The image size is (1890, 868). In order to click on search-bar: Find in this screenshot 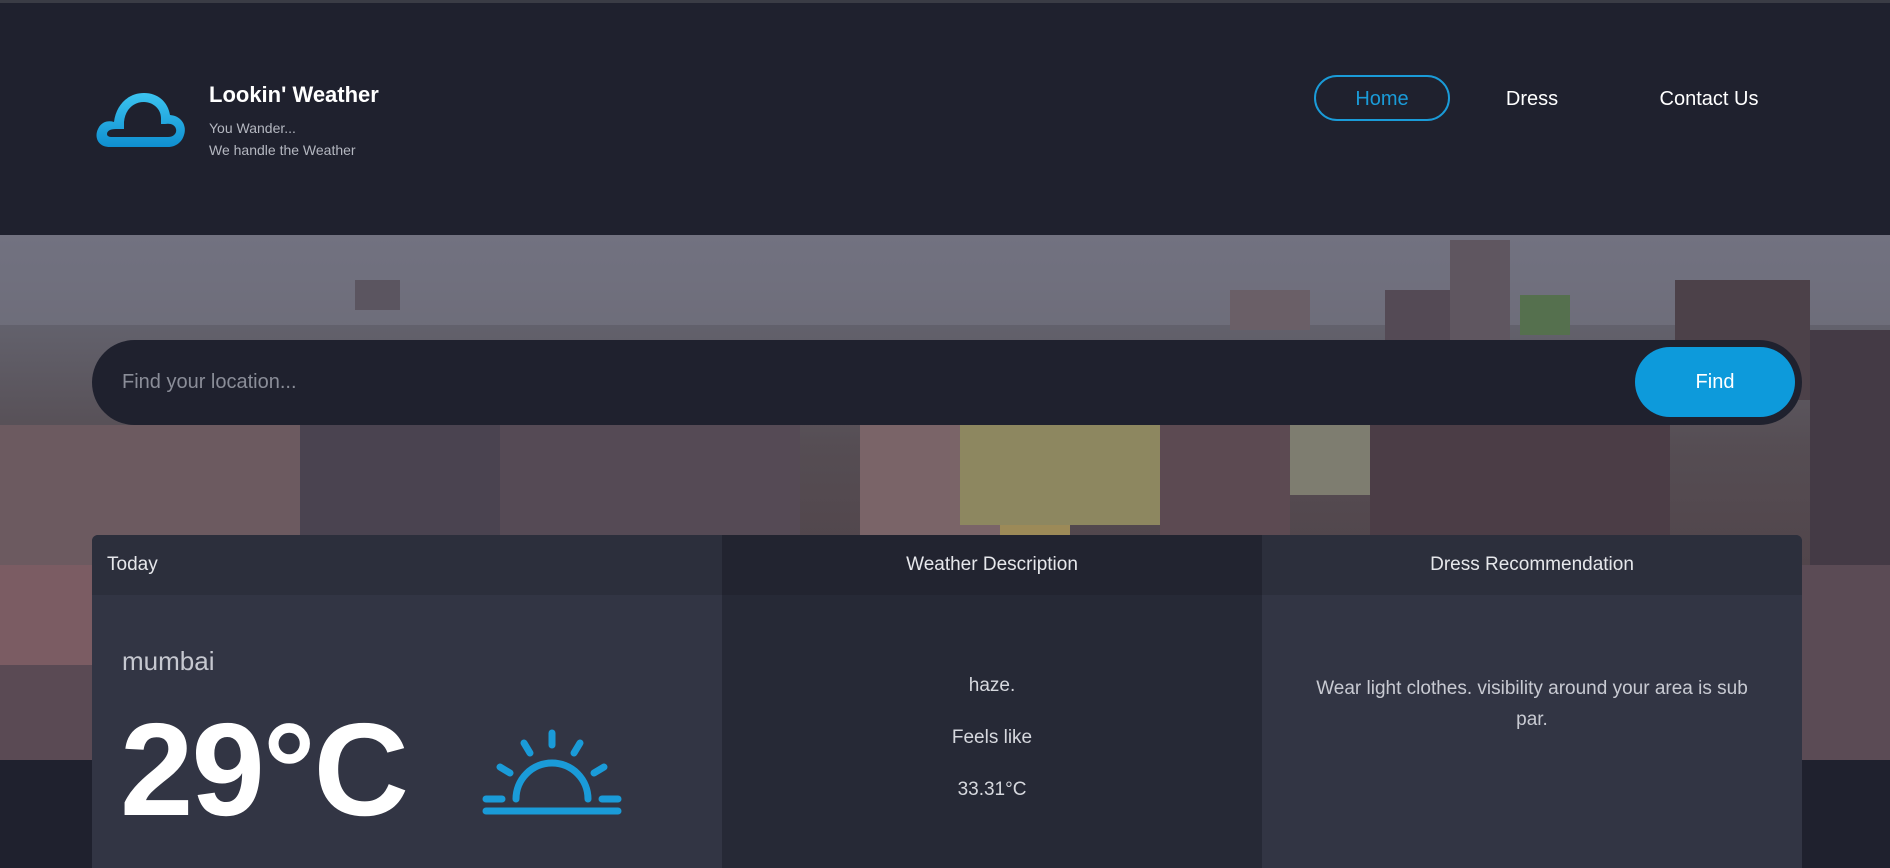, I will do `click(947, 382)`.